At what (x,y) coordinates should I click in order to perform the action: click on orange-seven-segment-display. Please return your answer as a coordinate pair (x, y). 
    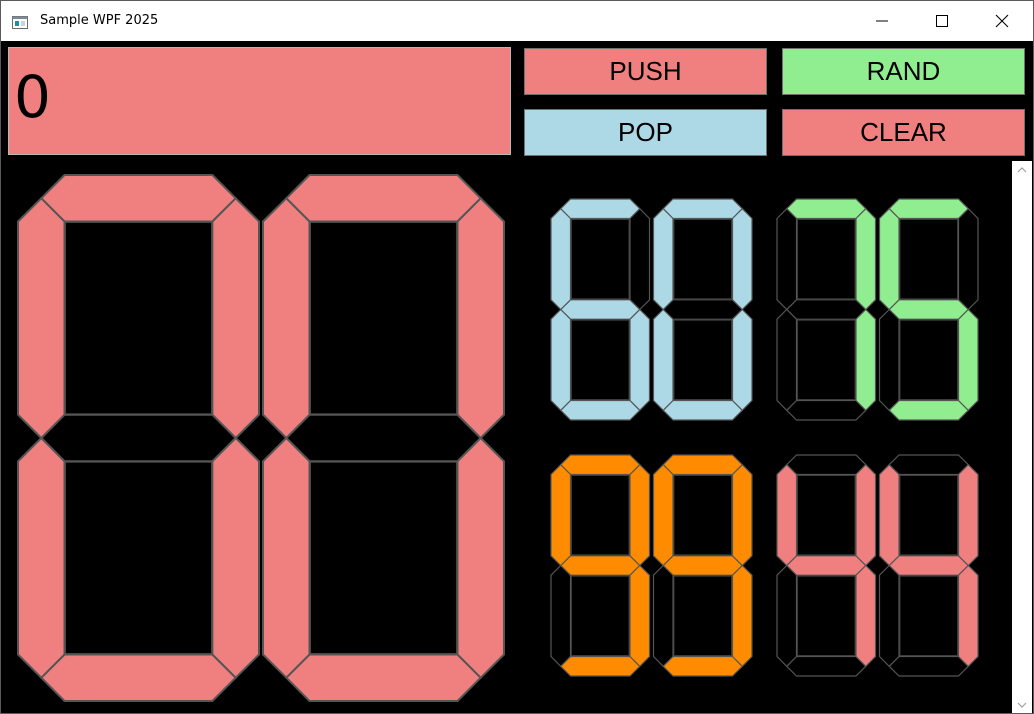
    Looking at the image, I should click on (651, 565).